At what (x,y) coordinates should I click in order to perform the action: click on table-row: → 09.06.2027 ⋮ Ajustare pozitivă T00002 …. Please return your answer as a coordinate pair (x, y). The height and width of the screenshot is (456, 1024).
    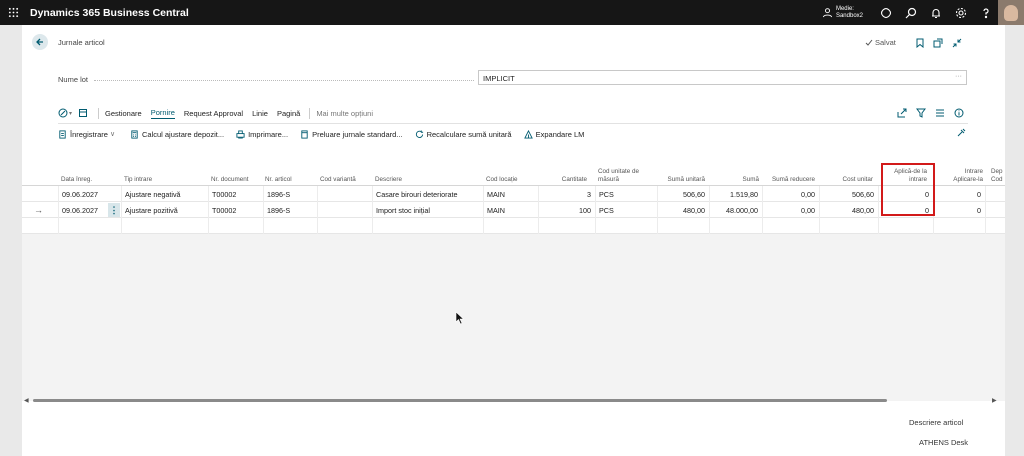
    Looking at the image, I should click on (513, 210).